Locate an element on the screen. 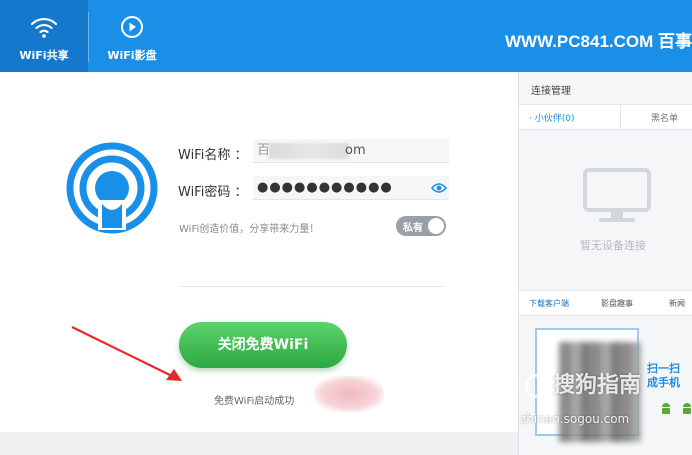  tab-wifi-share: WiFi共享 is located at coordinates (44, 36).